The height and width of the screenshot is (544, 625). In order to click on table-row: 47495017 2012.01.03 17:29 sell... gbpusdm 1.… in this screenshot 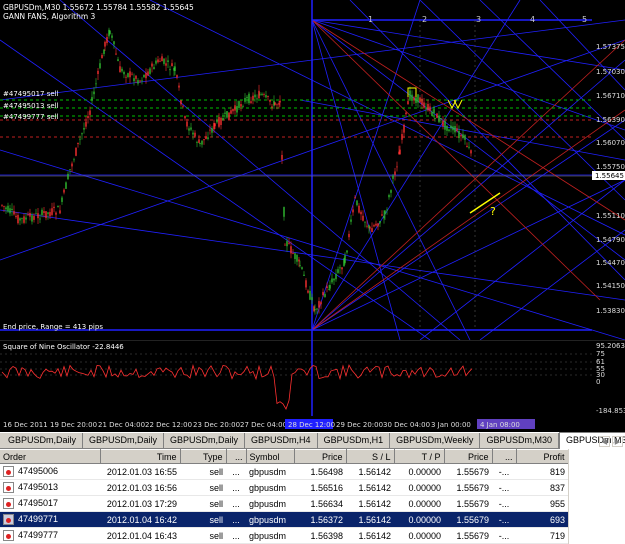, I will do `click(284, 503)`.